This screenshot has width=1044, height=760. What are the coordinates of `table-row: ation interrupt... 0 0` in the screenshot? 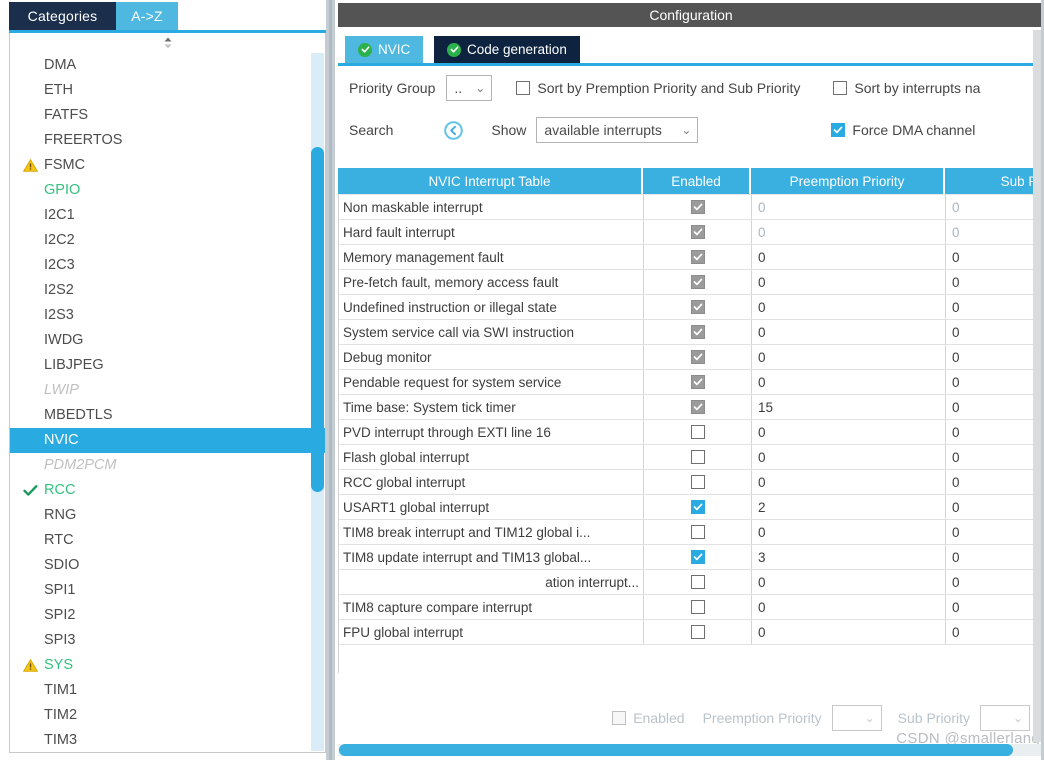 It's located at (691, 582).